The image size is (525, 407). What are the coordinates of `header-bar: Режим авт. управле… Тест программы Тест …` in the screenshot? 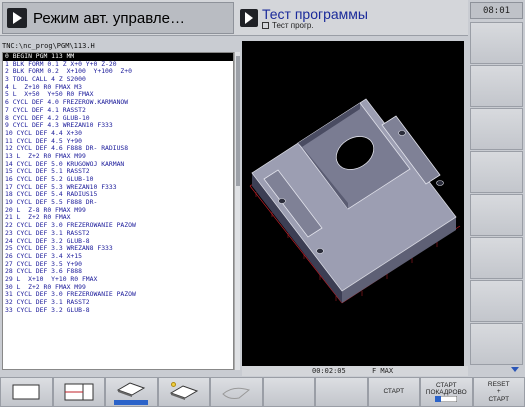 It's located at (234, 18).